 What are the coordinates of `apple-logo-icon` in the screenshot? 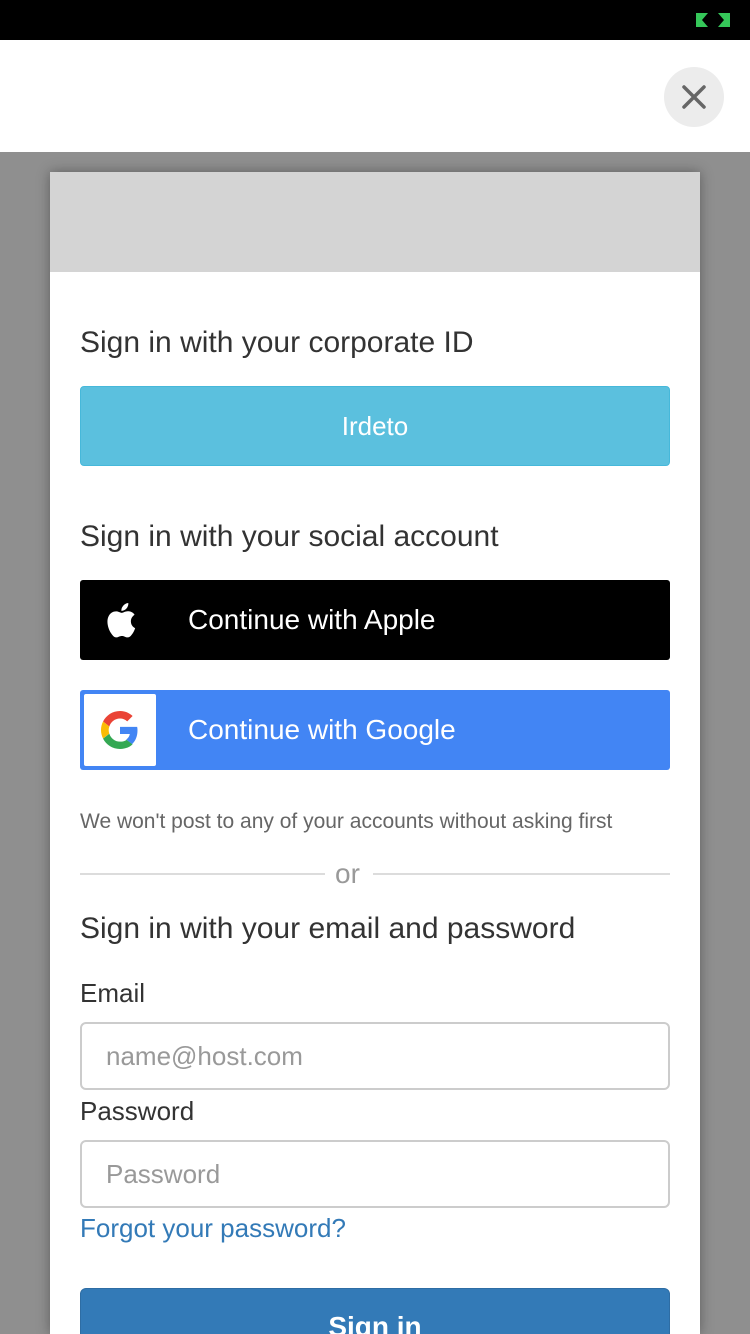 It's located at (120, 620).